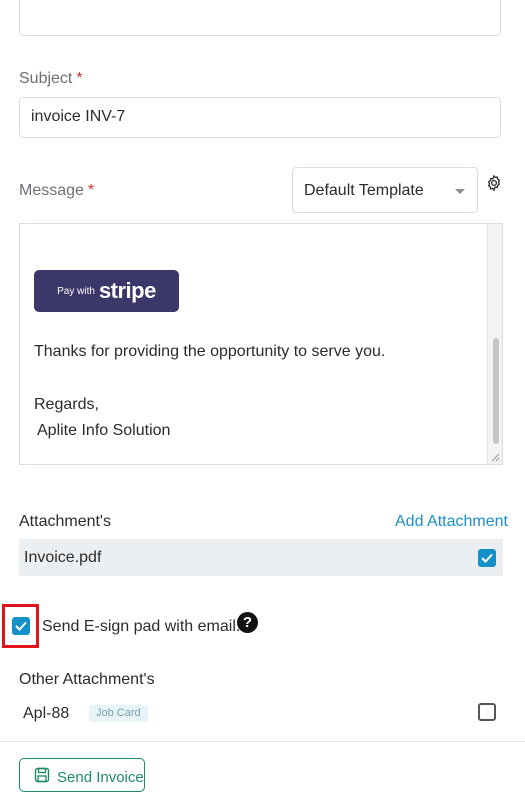 This screenshot has width=525, height=792. I want to click on company-text: Aplite Info Solution, so click(104, 430).